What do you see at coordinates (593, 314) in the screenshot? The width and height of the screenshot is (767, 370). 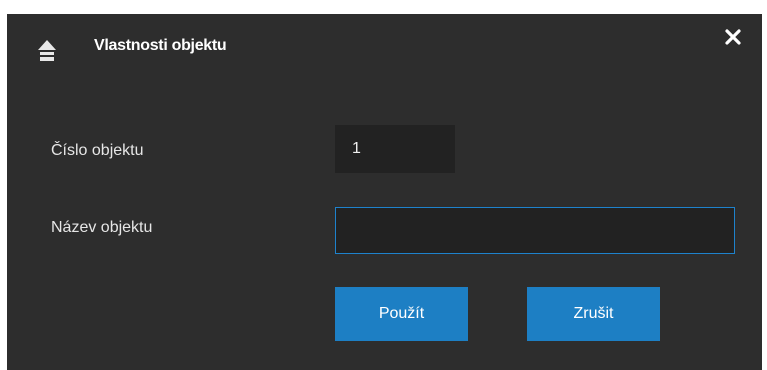 I see `cancel-button: Zrušit` at bounding box center [593, 314].